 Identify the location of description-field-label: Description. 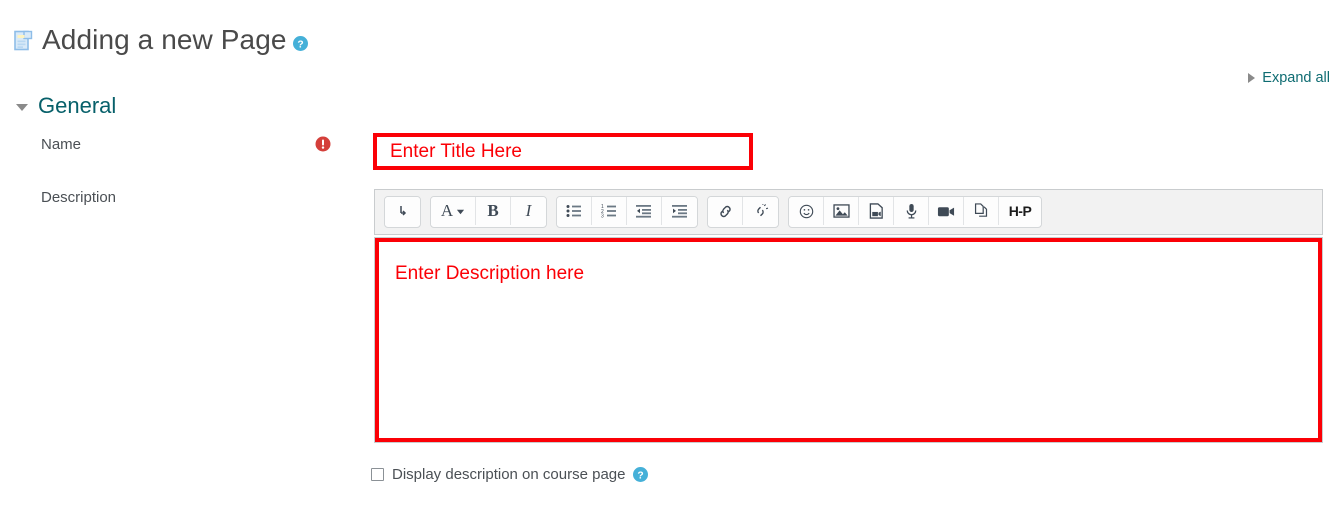
(79, 197).